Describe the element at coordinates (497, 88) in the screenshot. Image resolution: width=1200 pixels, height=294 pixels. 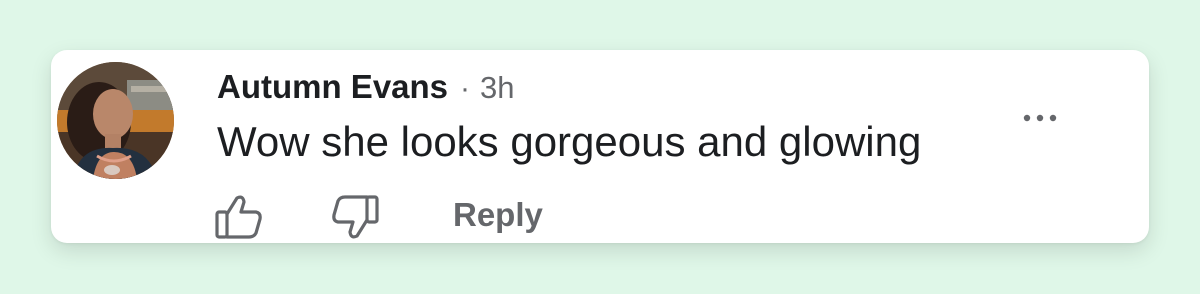
I see `timestamp: 3h` at that location.